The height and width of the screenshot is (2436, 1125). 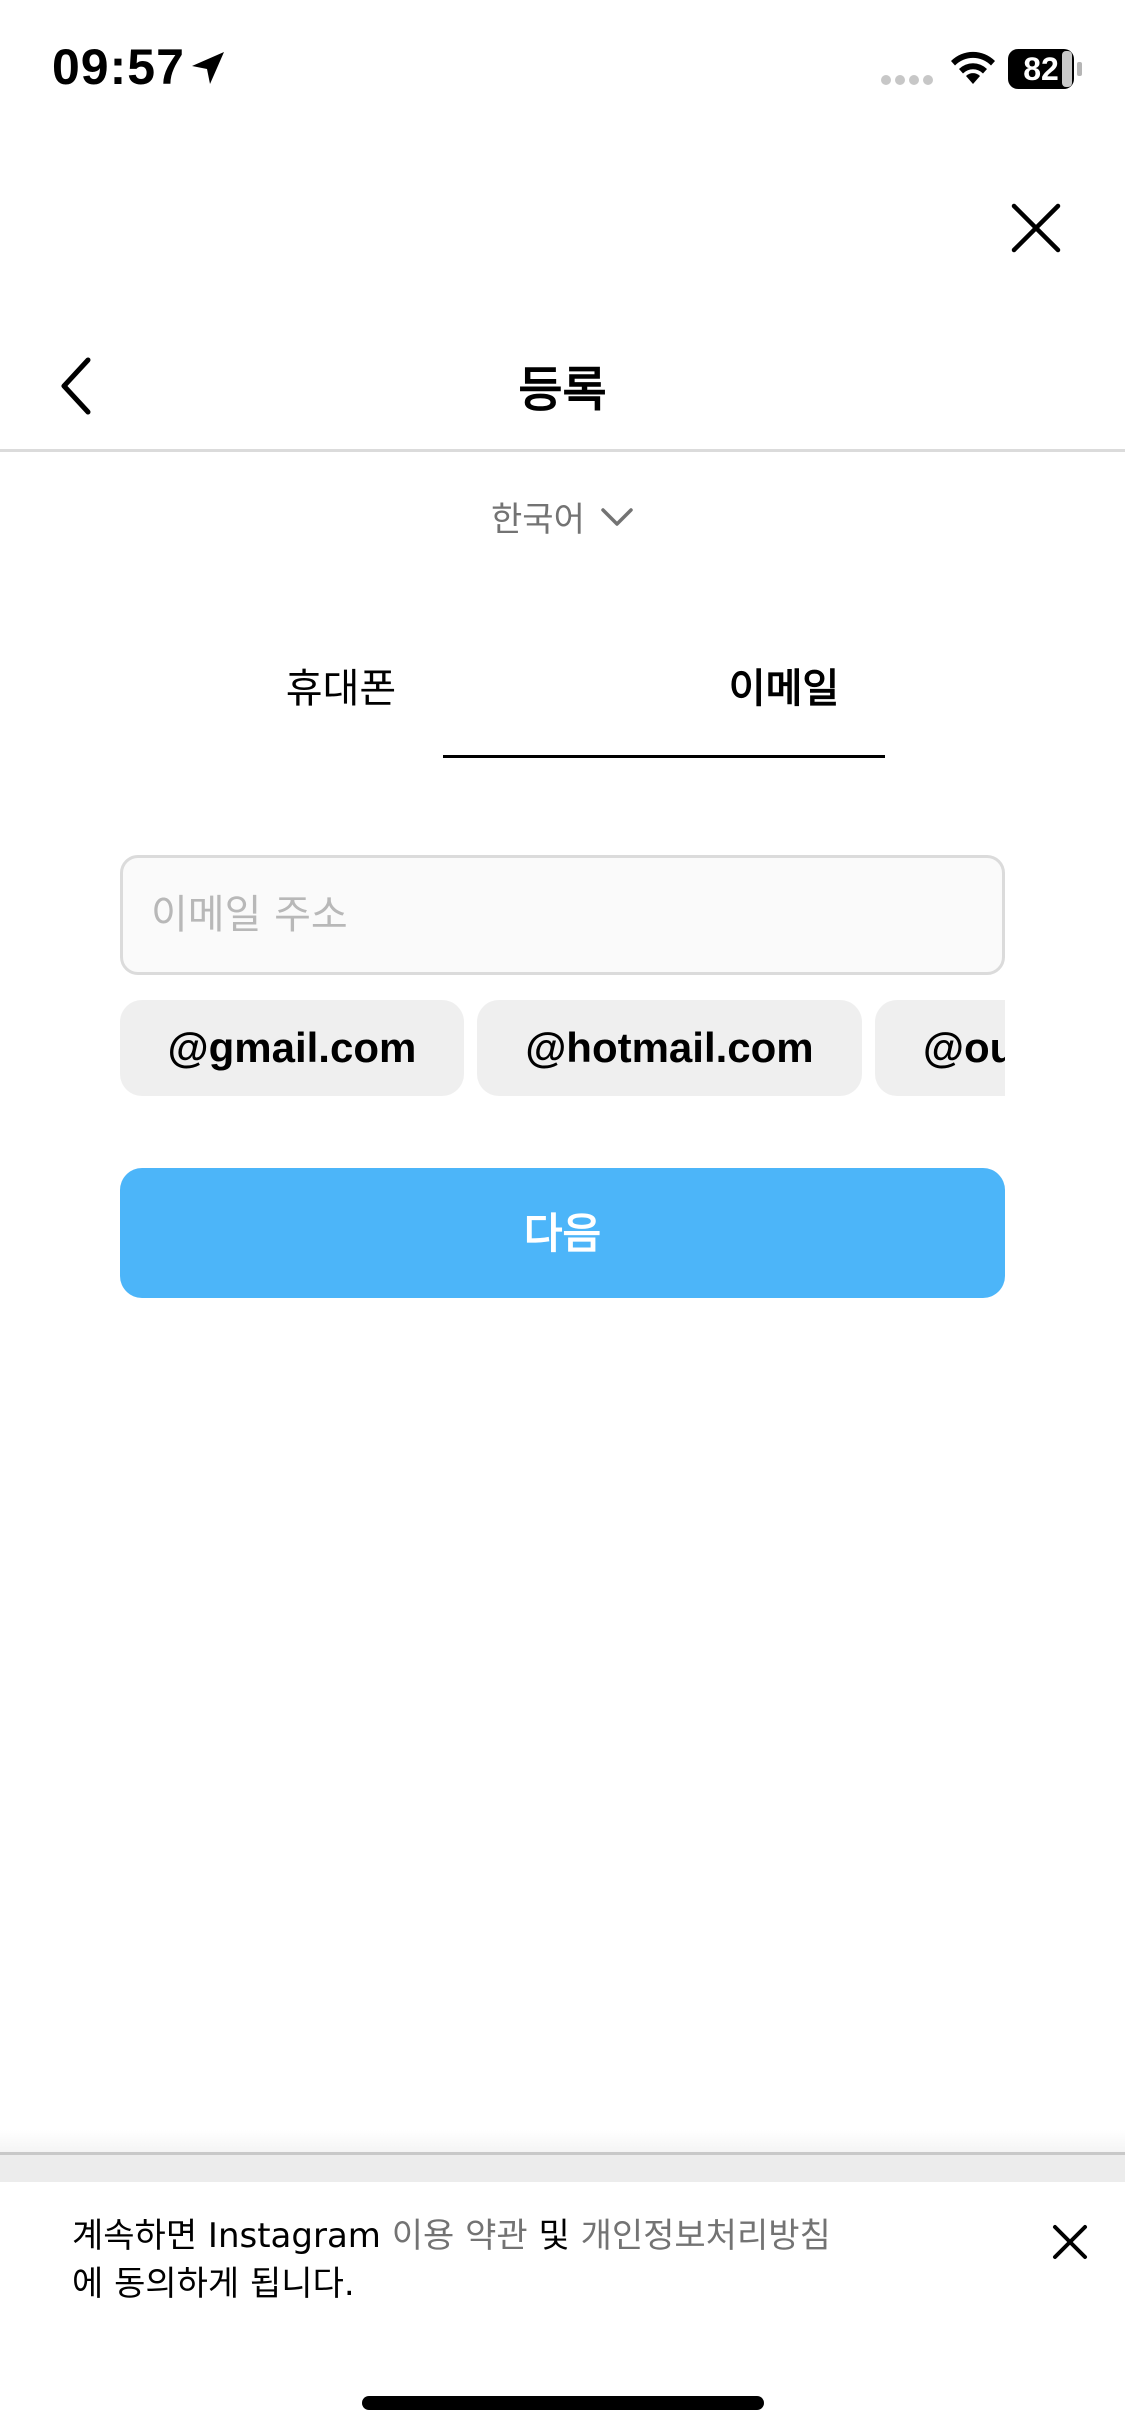 I want to click on tab-phone: 휴대폰, so click(x=341, y=705).